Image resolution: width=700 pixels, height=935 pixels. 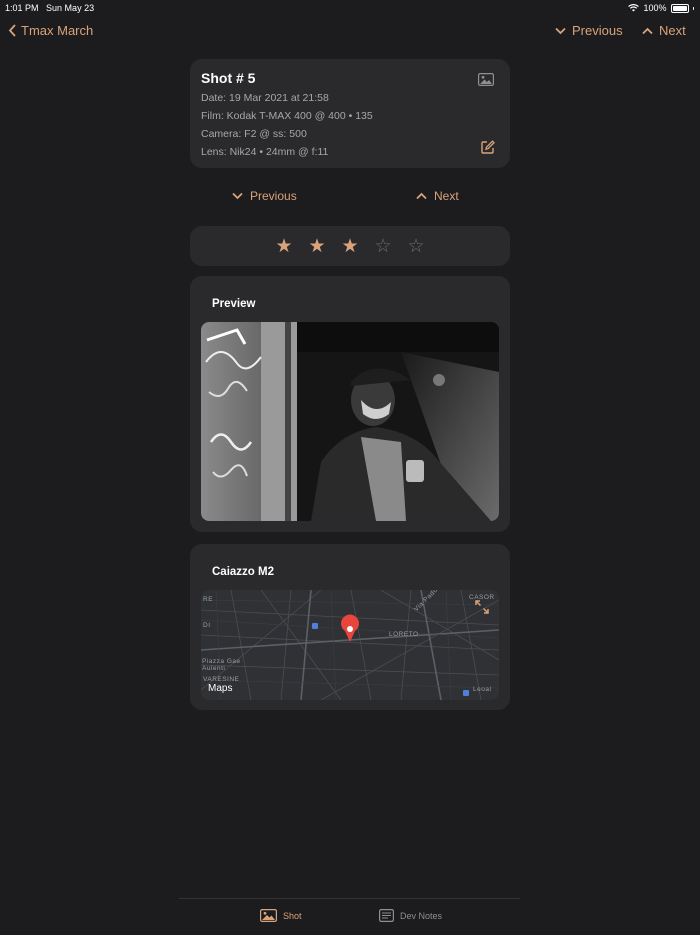 I want to click on photo-tab-icon, so click(x=268, y=915).